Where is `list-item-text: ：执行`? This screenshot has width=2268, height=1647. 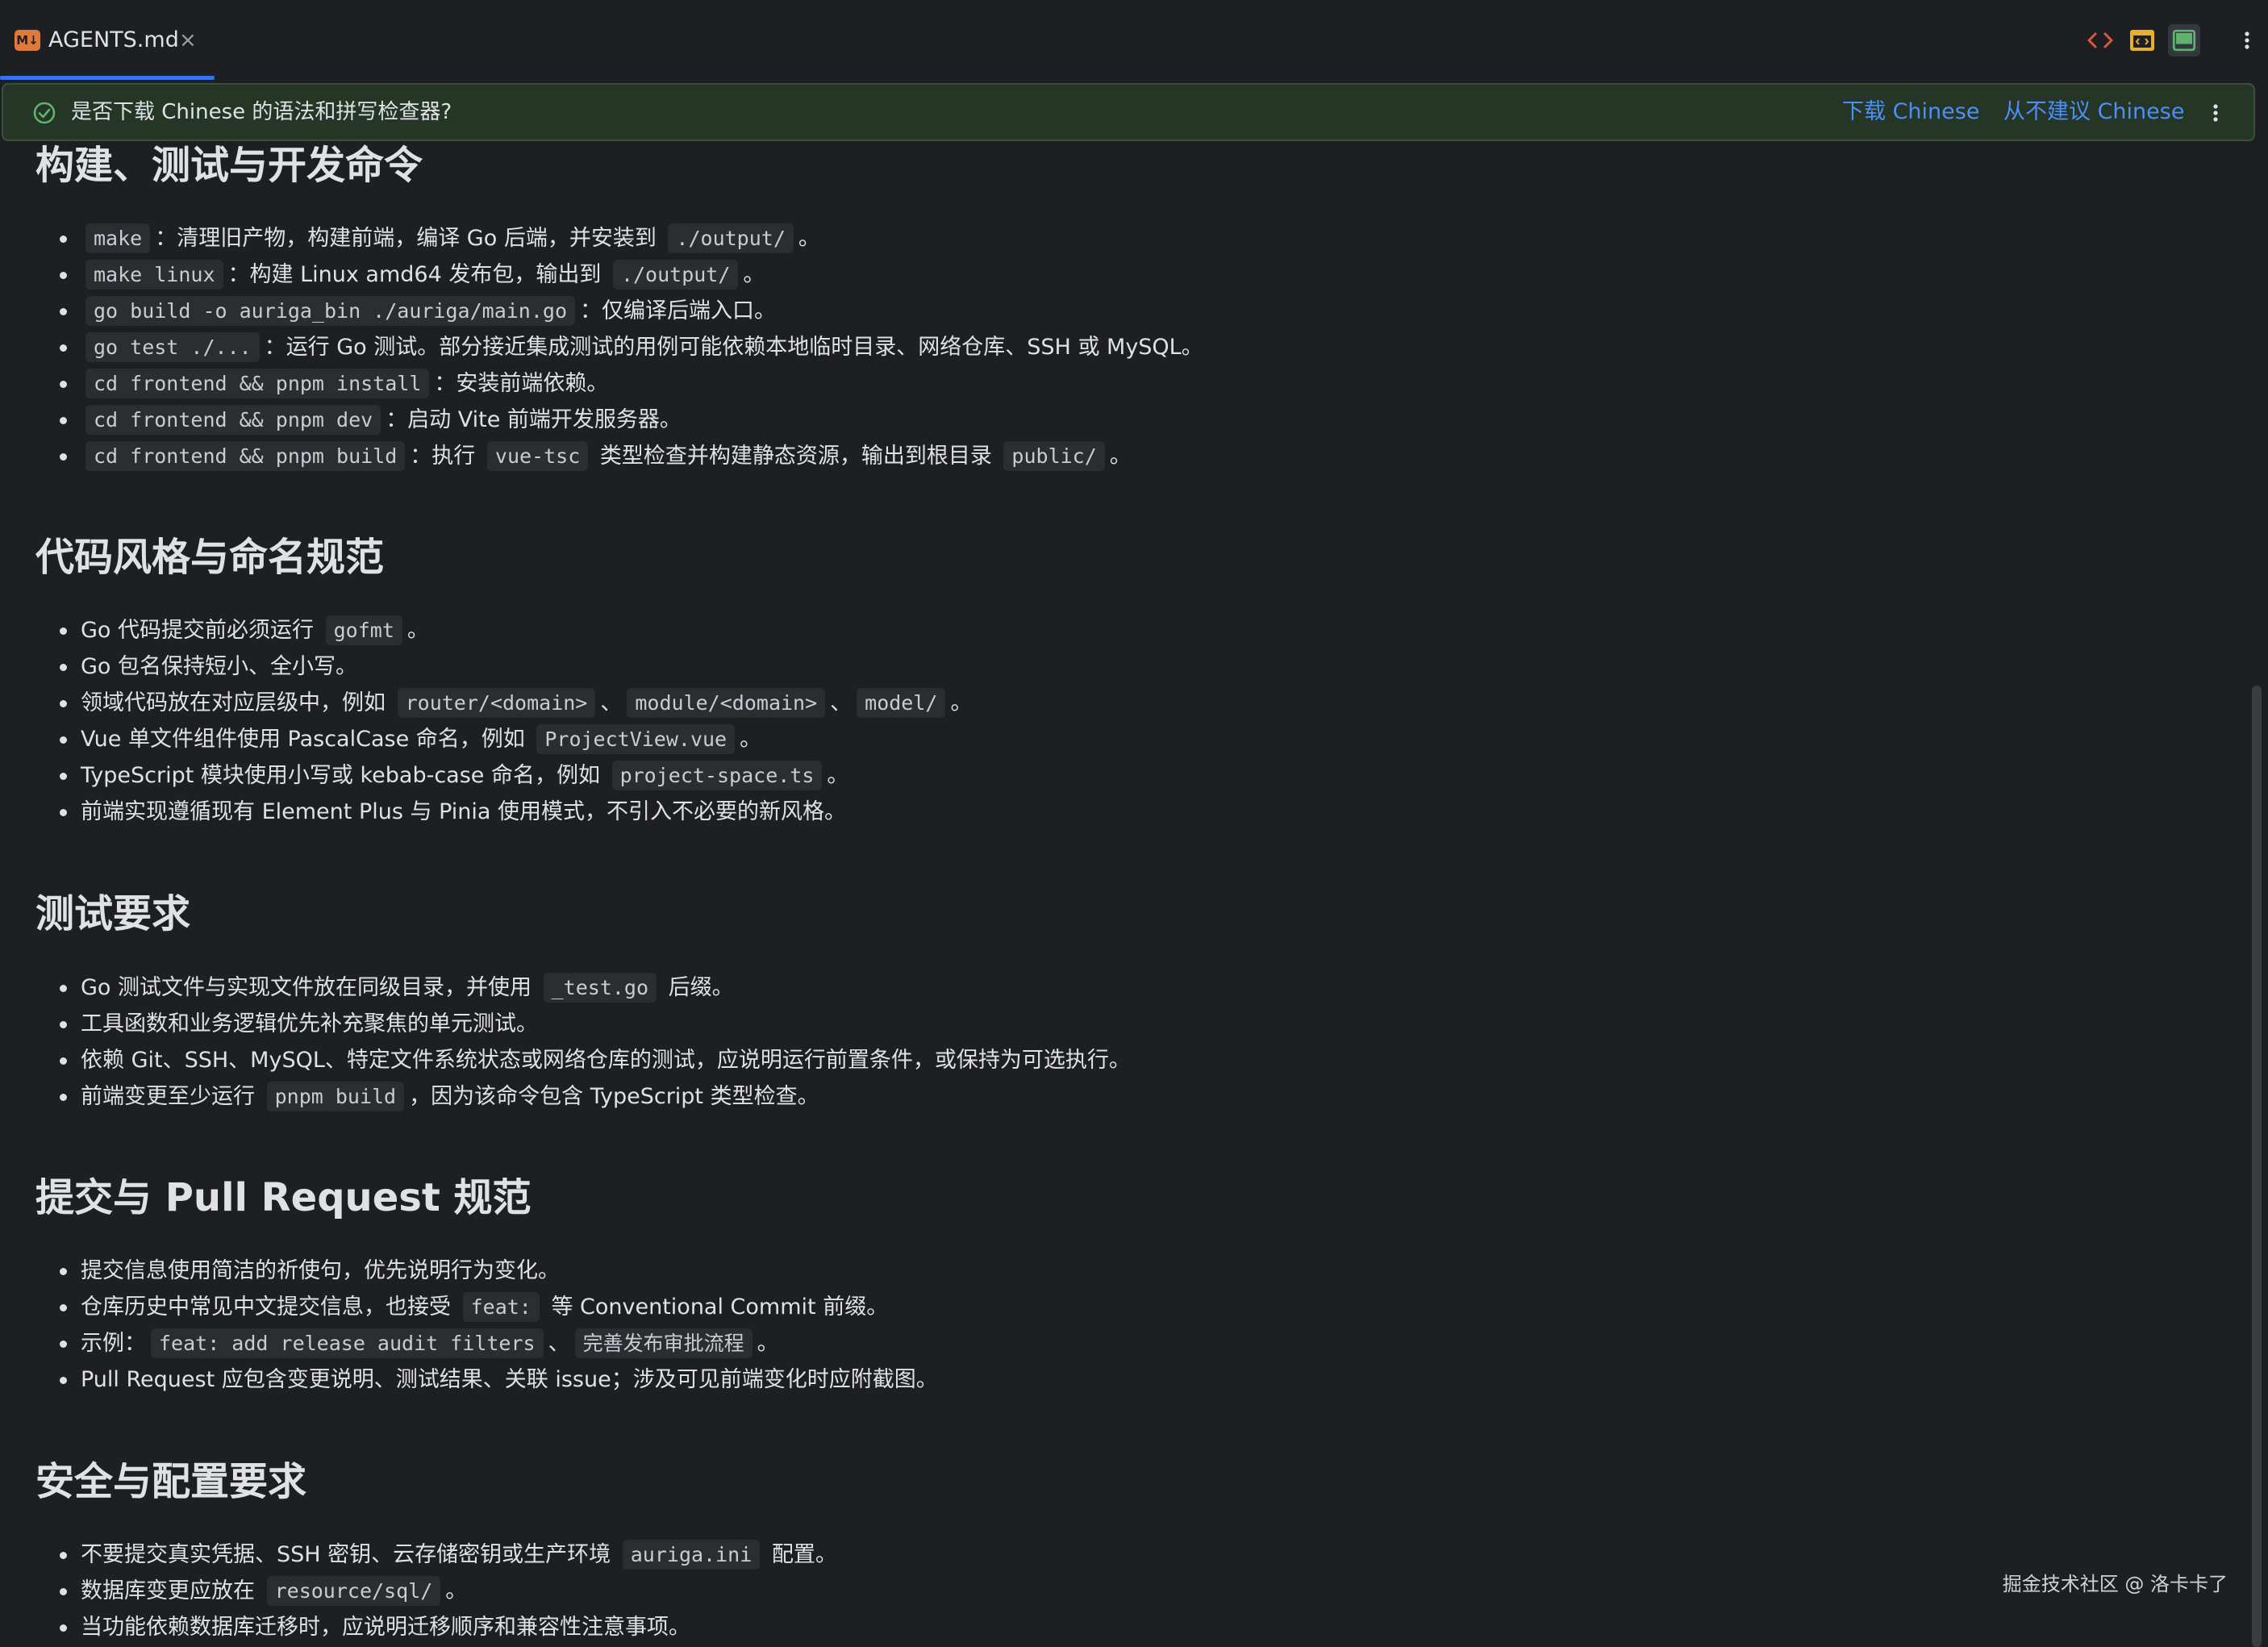
list-item-text: ：执行 is located at coordinates (446, 456).